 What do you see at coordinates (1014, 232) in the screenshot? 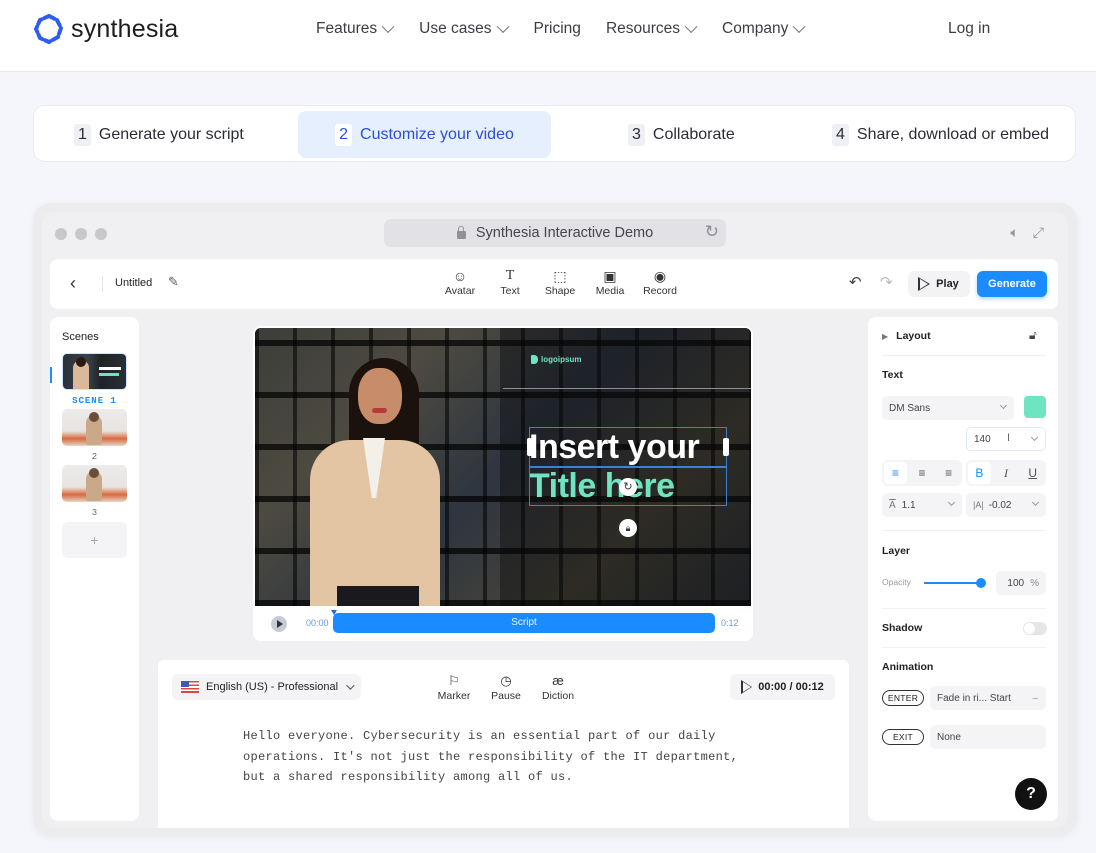
I see `volume-icon: 🔈︎` at bounding box center [1014, 232].